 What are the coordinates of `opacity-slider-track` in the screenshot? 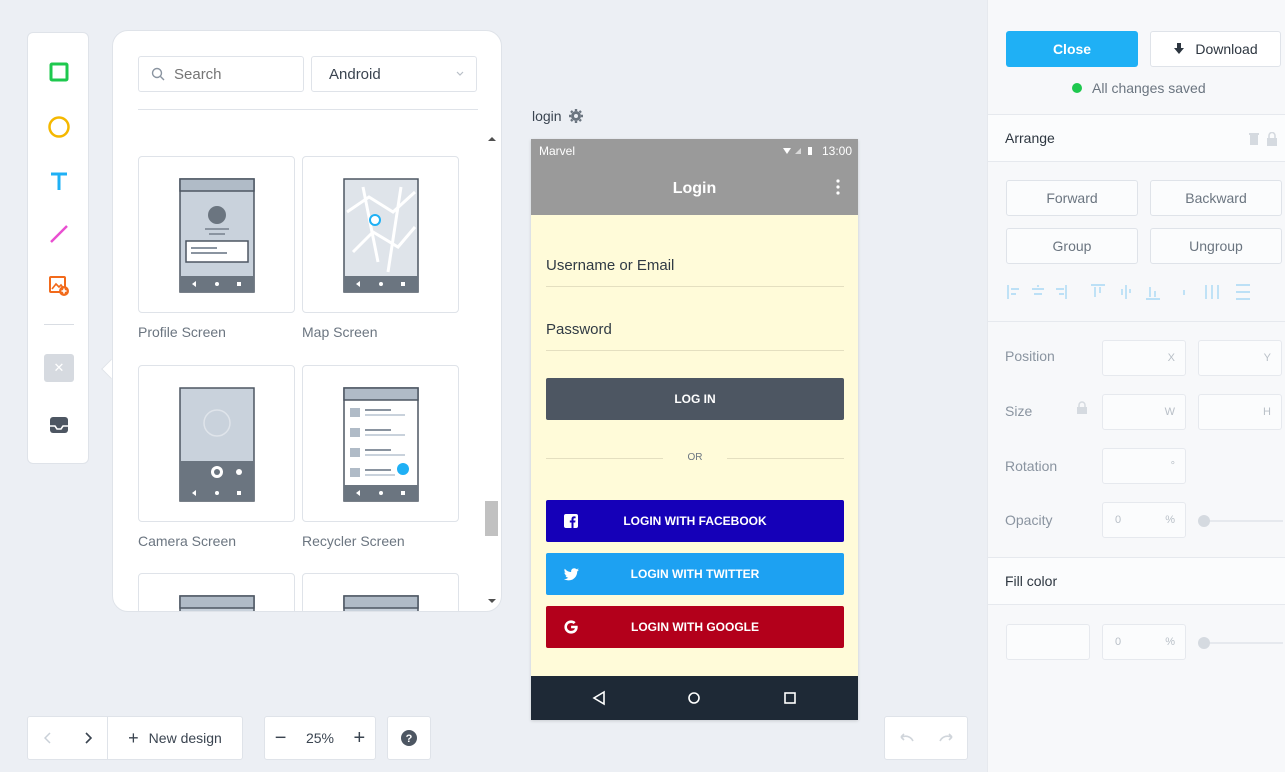 It's located at (1243, 521).